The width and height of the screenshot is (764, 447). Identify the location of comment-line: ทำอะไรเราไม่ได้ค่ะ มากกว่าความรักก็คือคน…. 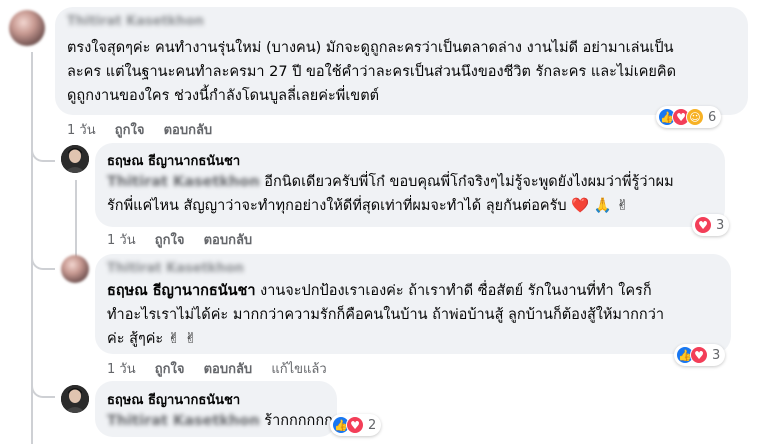
(385, 315).